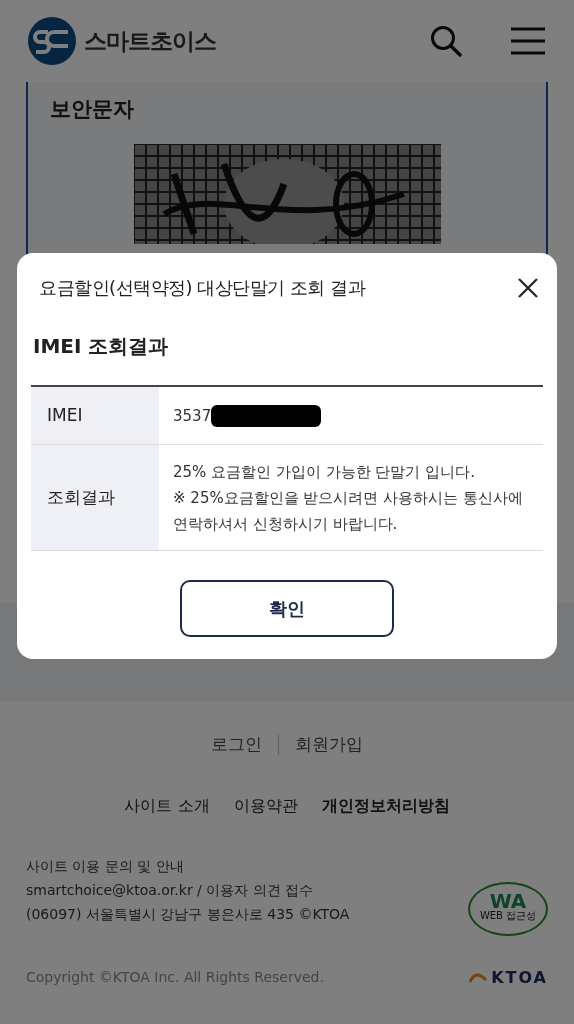  I want to click on info-line: (06097) 서울특별시 강남구 봉은사로 435 ©KTOA, so click(188, 914).